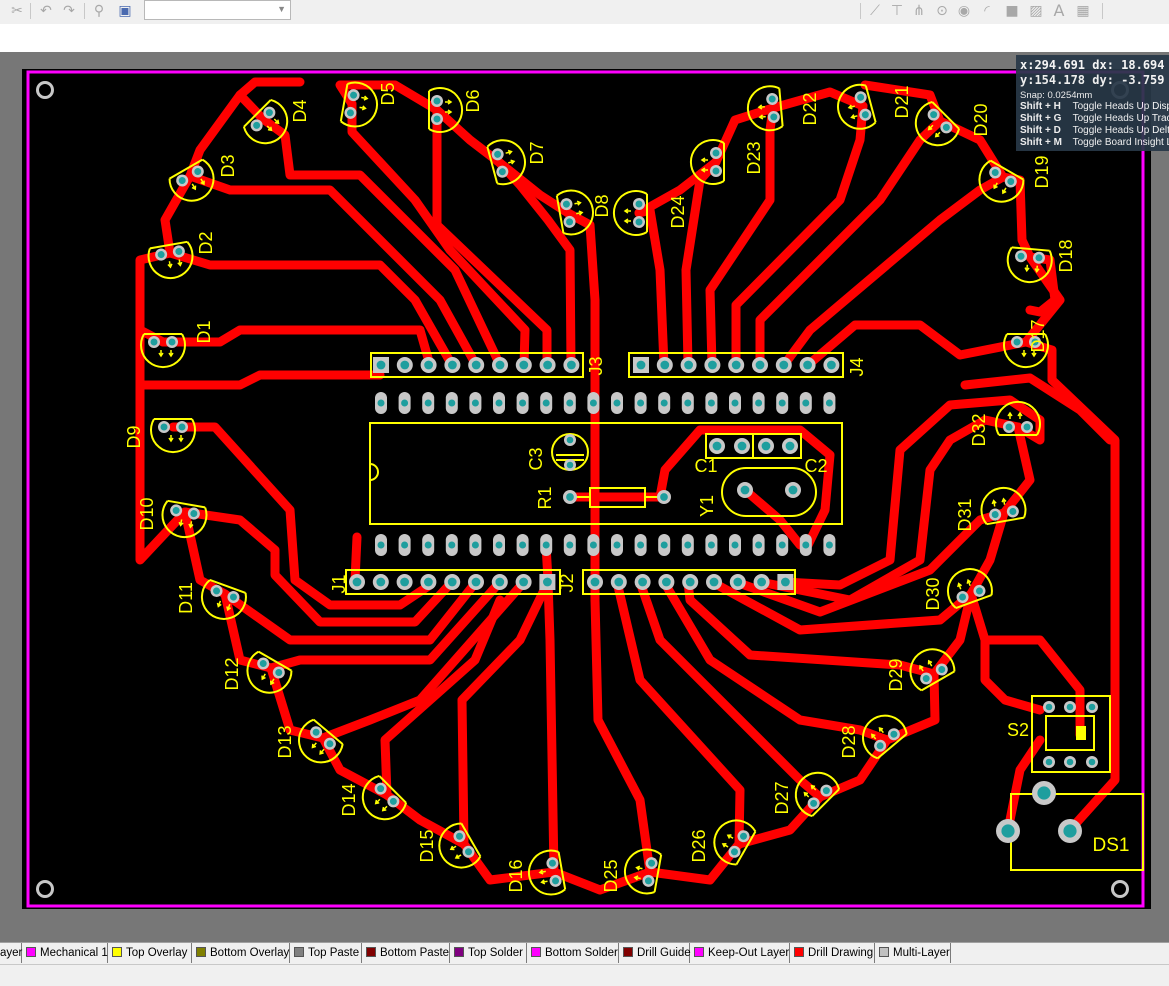 The height and width of the screenshot is (986, 1169). Describe the element at coordinates (875, 11) in the screenshot. I see `interactive-routing-icon: ⟋` at that location.